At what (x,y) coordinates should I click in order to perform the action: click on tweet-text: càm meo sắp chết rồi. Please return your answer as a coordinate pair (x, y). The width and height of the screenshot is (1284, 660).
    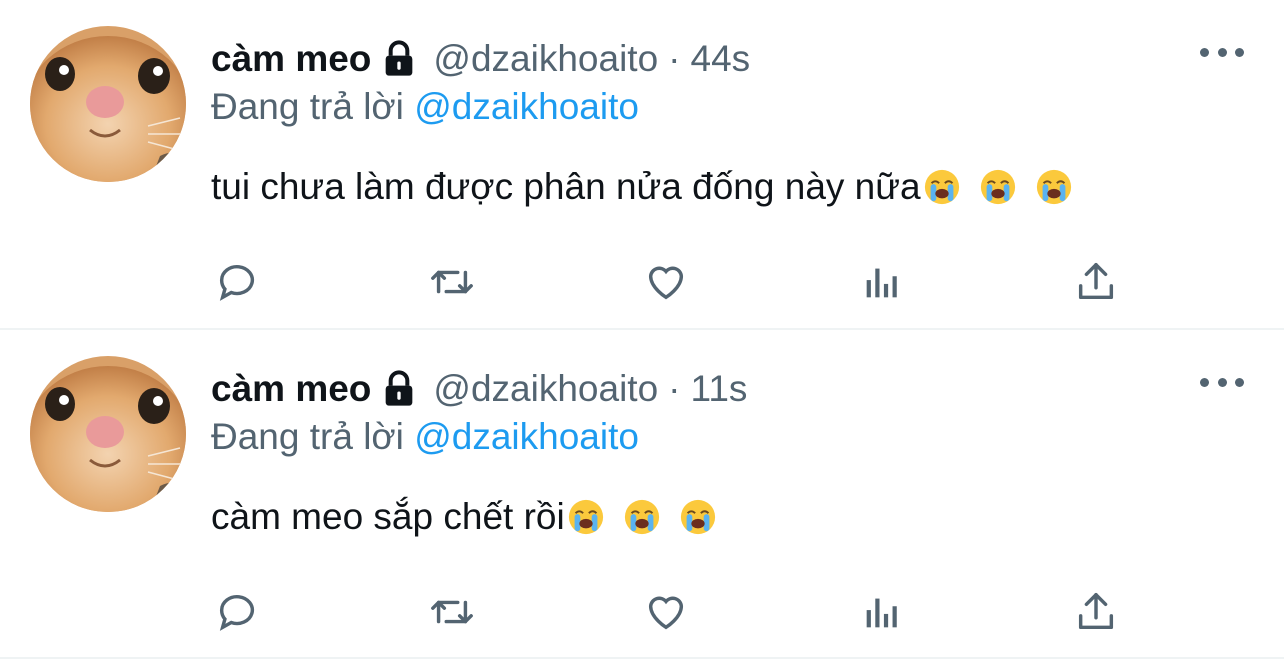
    Looking at the image, I should click on (464, 517).